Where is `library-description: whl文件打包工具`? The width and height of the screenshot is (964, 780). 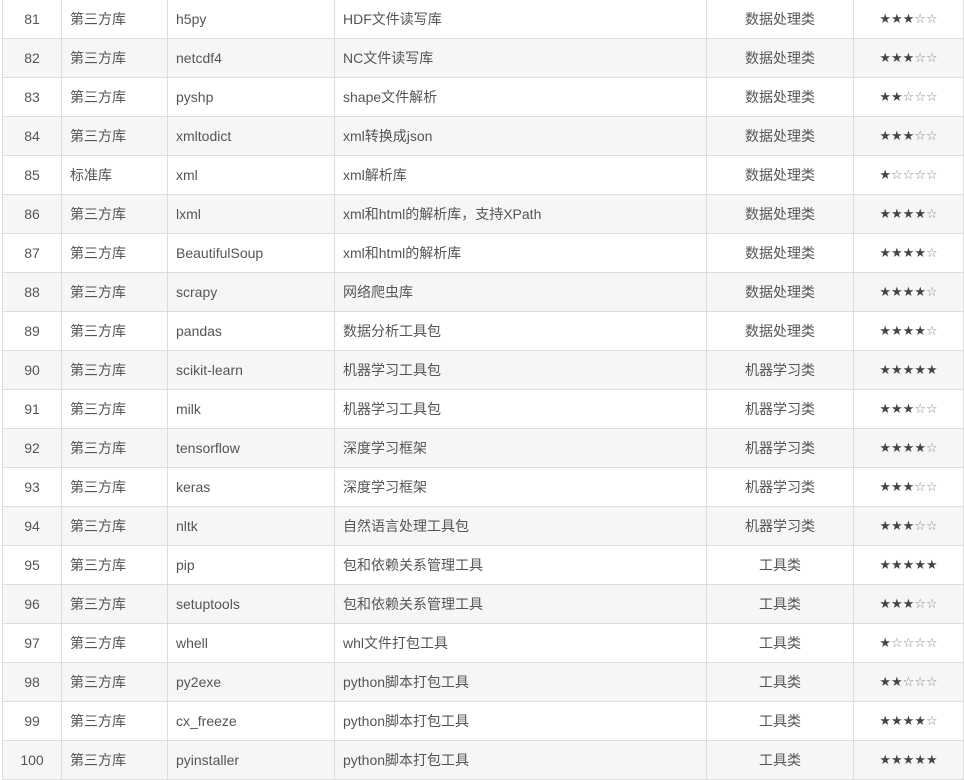 library-description: whl文件打包工具 is located at coordinates (520, 643).